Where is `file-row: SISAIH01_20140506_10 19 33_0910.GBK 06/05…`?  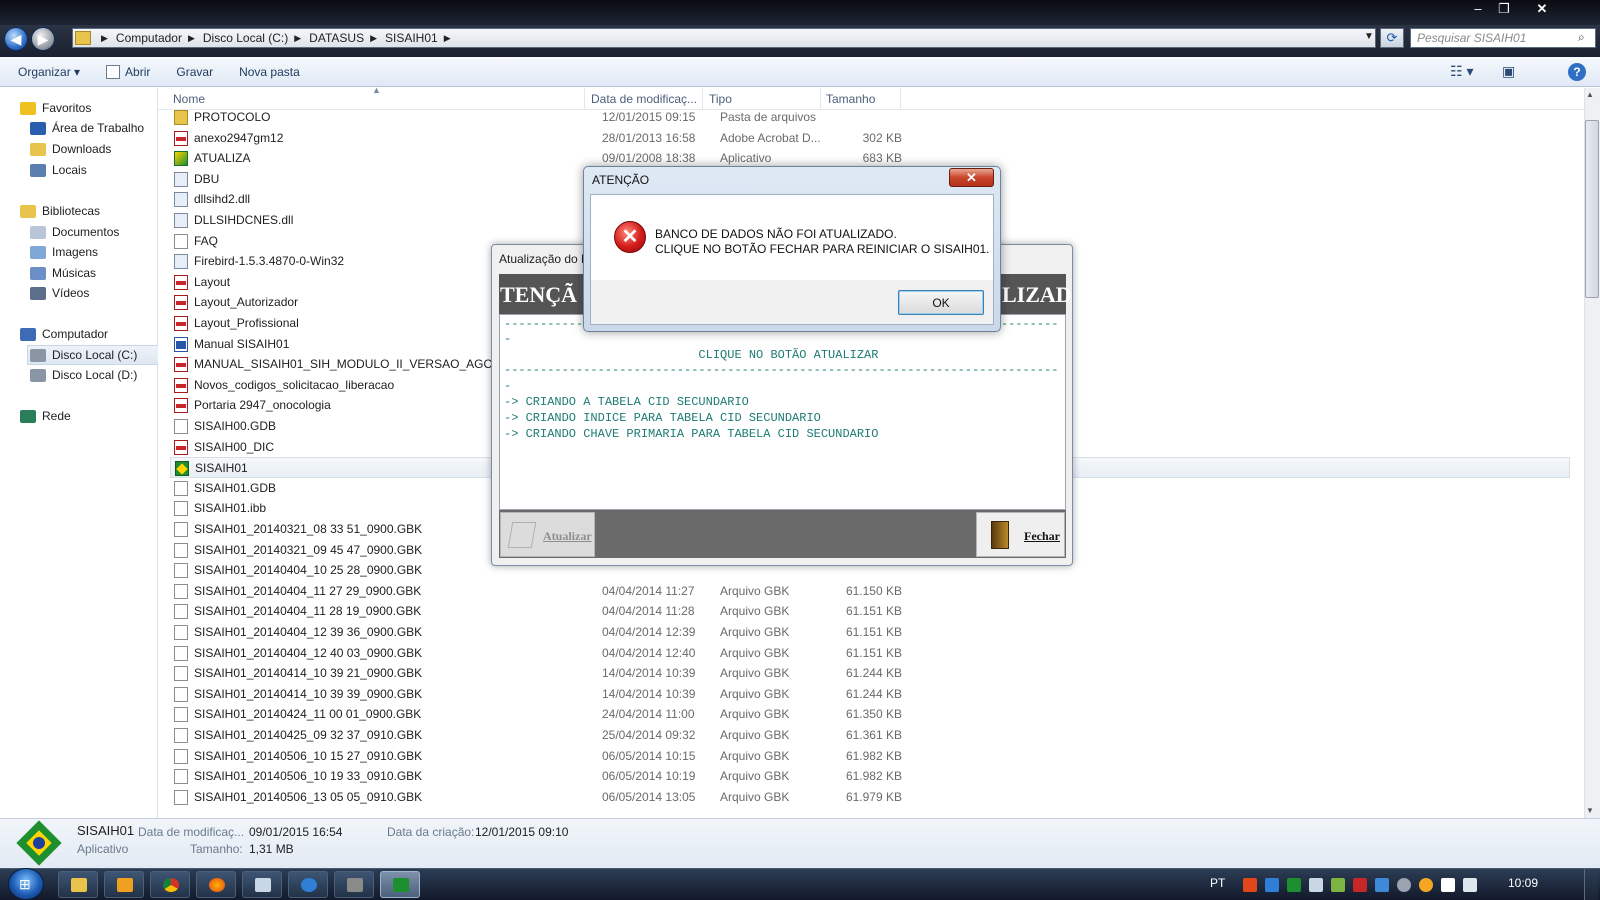 file-row: SISAIH01_20140506_10 19 33_0910.GBK 06/05… is located at coordinates (870, 776).